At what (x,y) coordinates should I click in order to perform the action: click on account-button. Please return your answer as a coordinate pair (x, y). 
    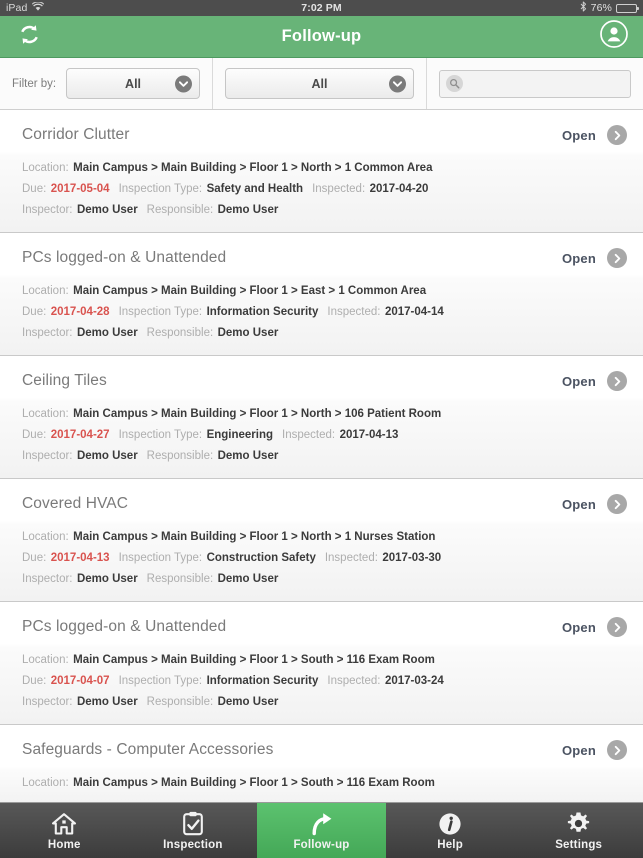
    Looking at the image, I should click on (614, 37).